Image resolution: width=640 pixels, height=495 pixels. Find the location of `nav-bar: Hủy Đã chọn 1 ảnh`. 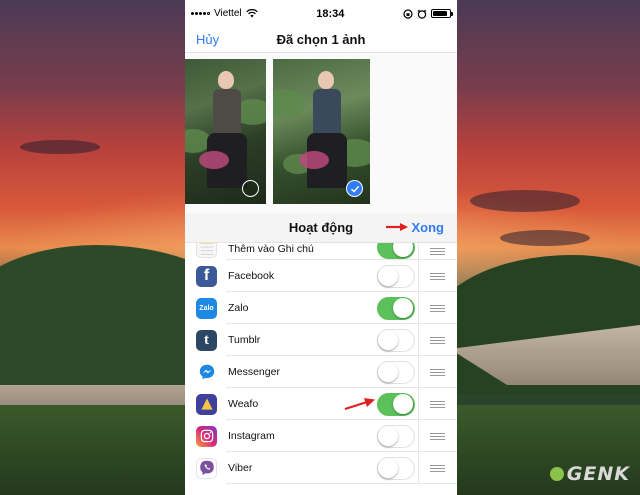

nav-bar: Hủy Đã chọn 1 ảnh is located at coordinates (321, 40).